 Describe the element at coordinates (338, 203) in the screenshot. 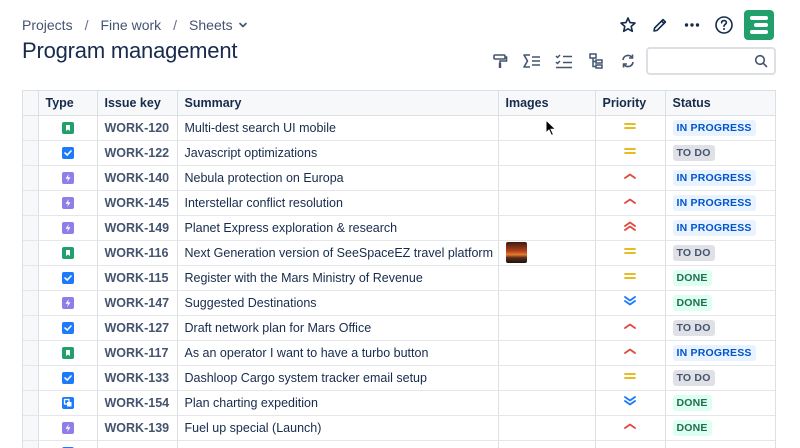

I see `summary-cell: Interstellar conflict resolution` at that location.